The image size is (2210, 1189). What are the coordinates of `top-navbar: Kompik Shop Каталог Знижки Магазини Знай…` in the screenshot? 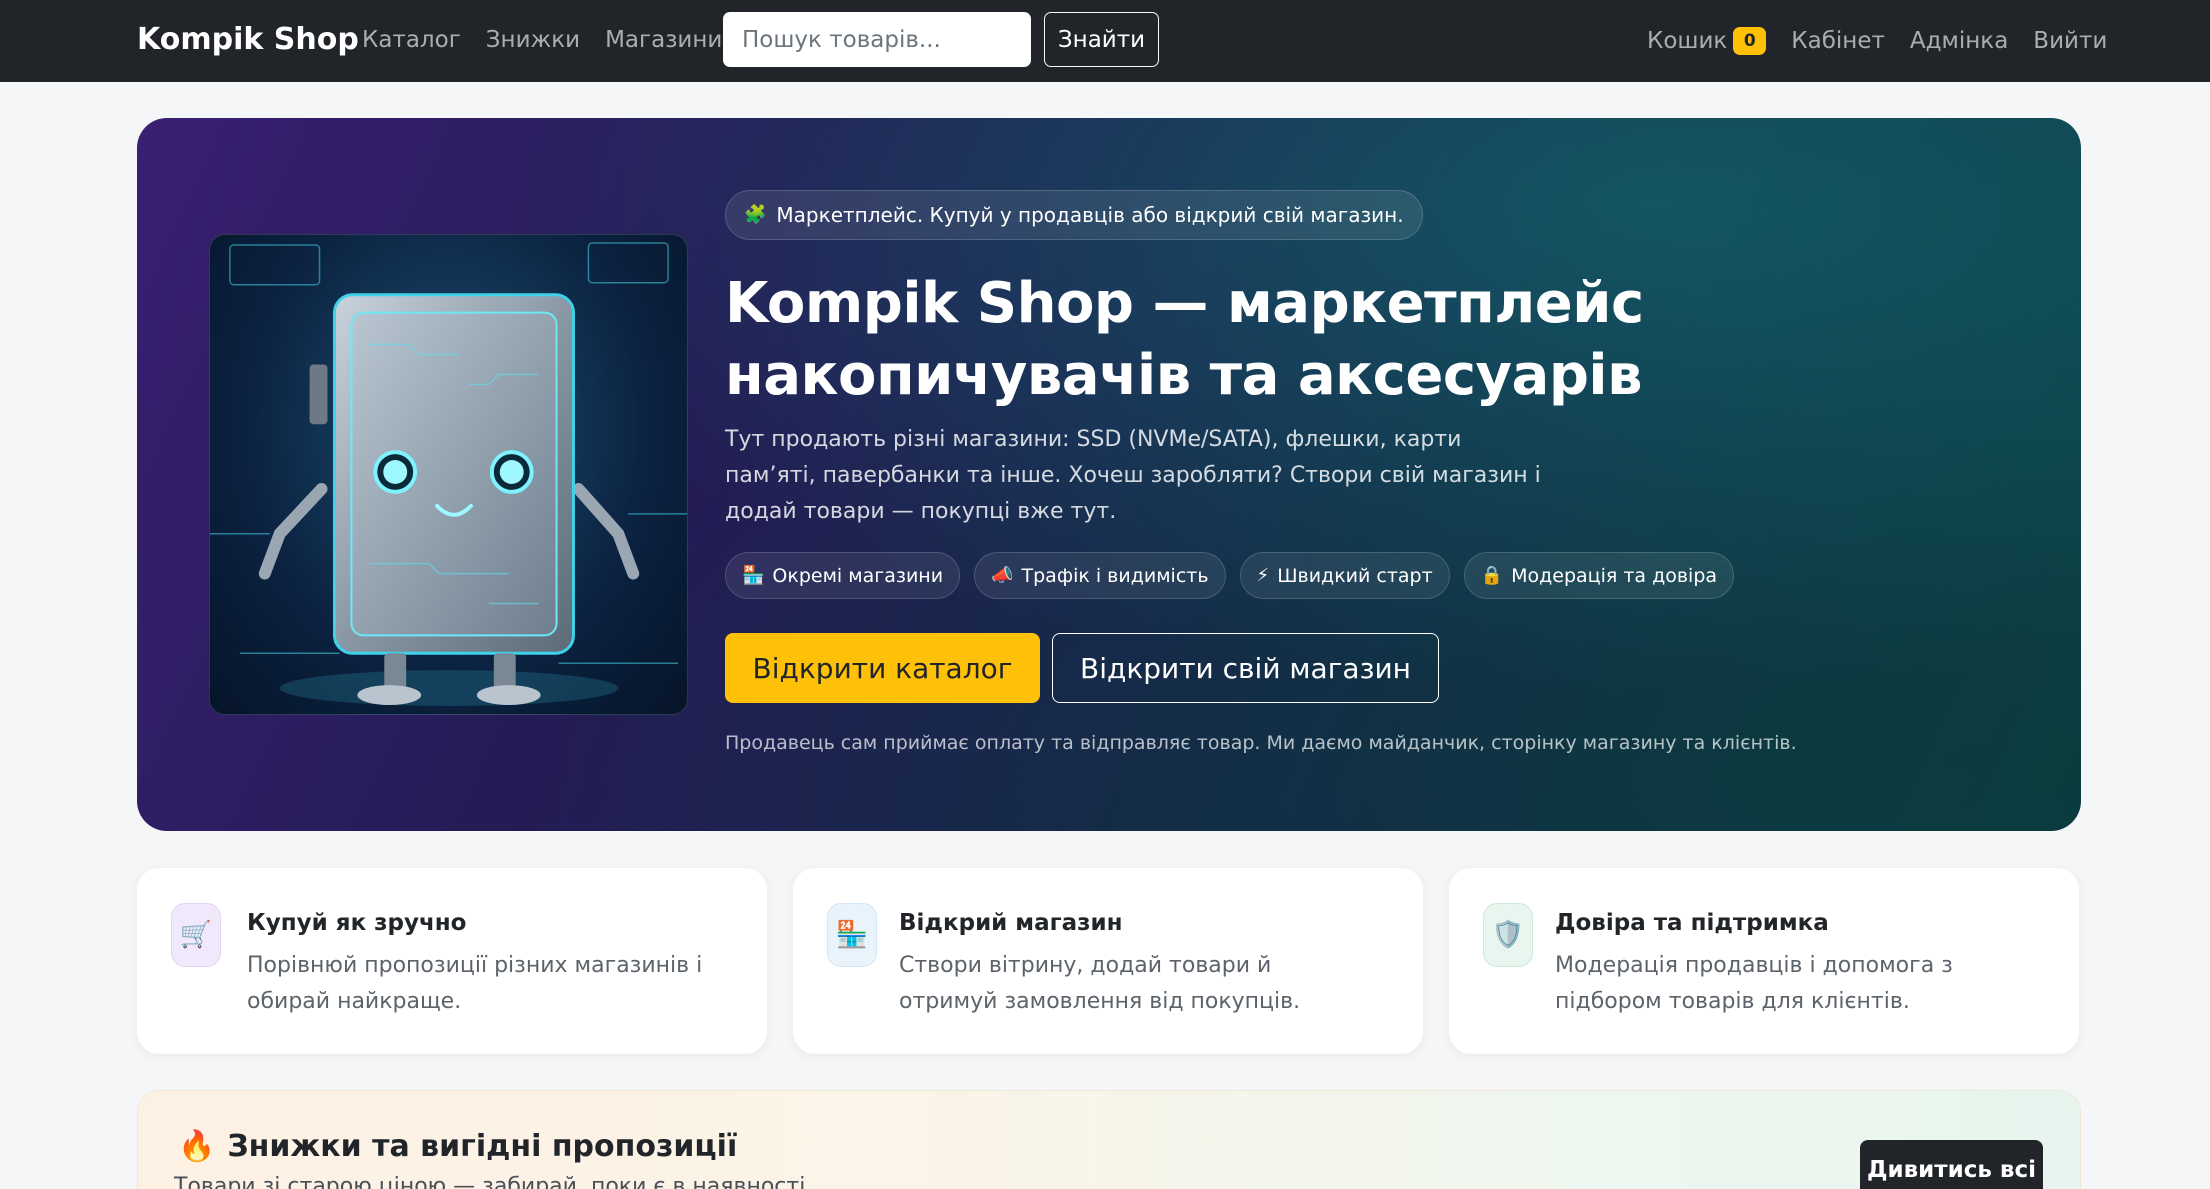 It's located at (1105, 41).